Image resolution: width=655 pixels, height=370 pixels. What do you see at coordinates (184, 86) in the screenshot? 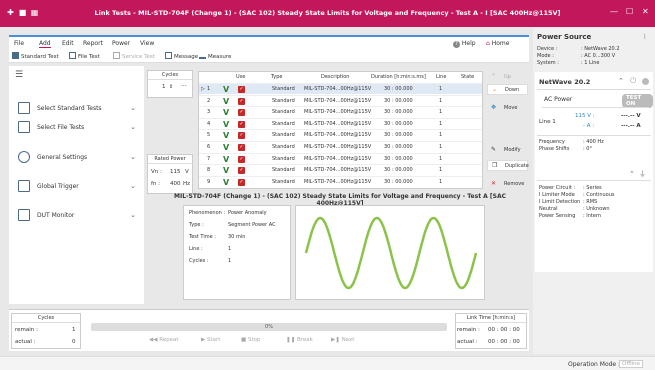
I see `more-icon: ···` at bounding box center [184, 86].